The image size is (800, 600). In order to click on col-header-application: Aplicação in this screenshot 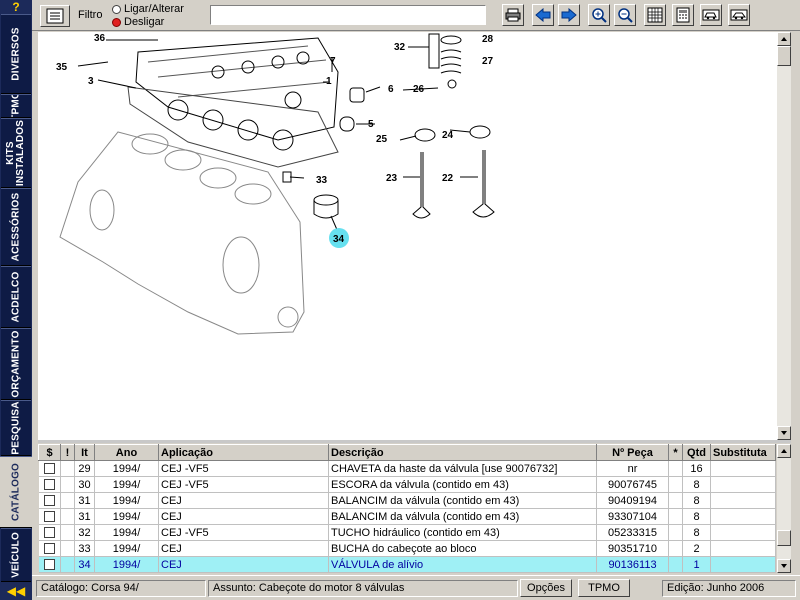, I will do `click(243, 452)`.